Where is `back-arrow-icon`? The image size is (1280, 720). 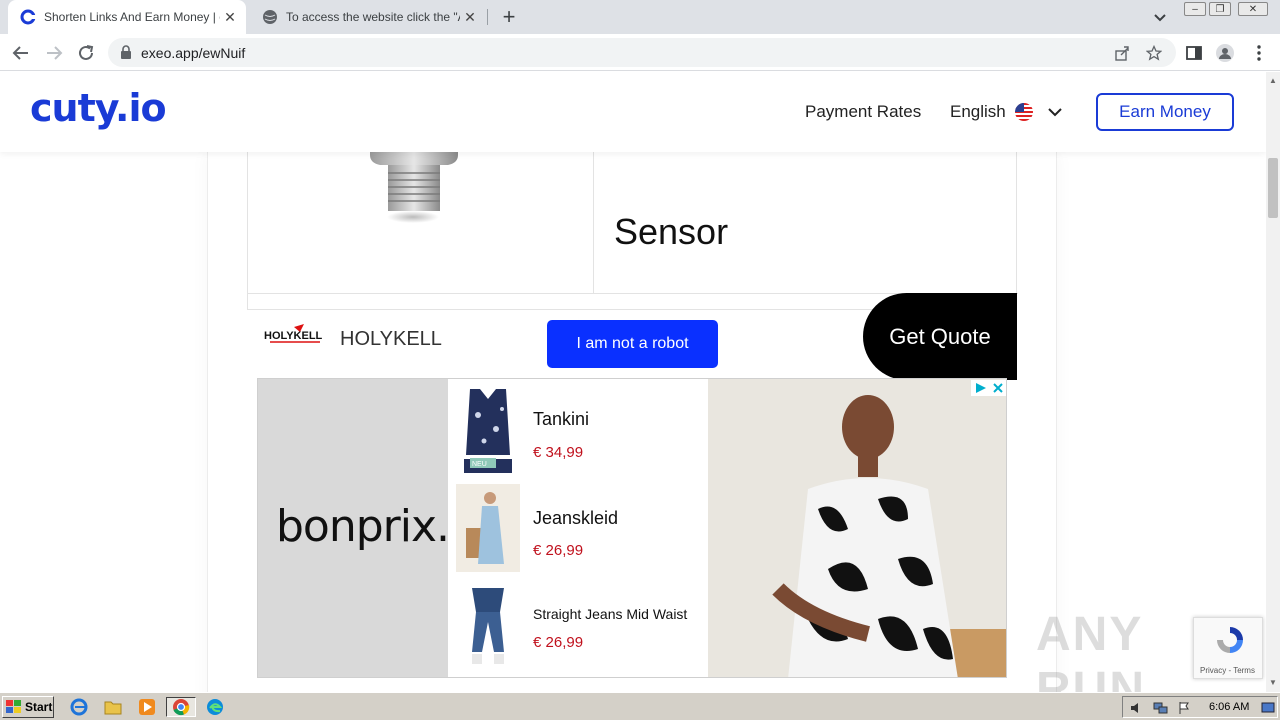 back-arrow-icon is located at coordinates (21, 53).